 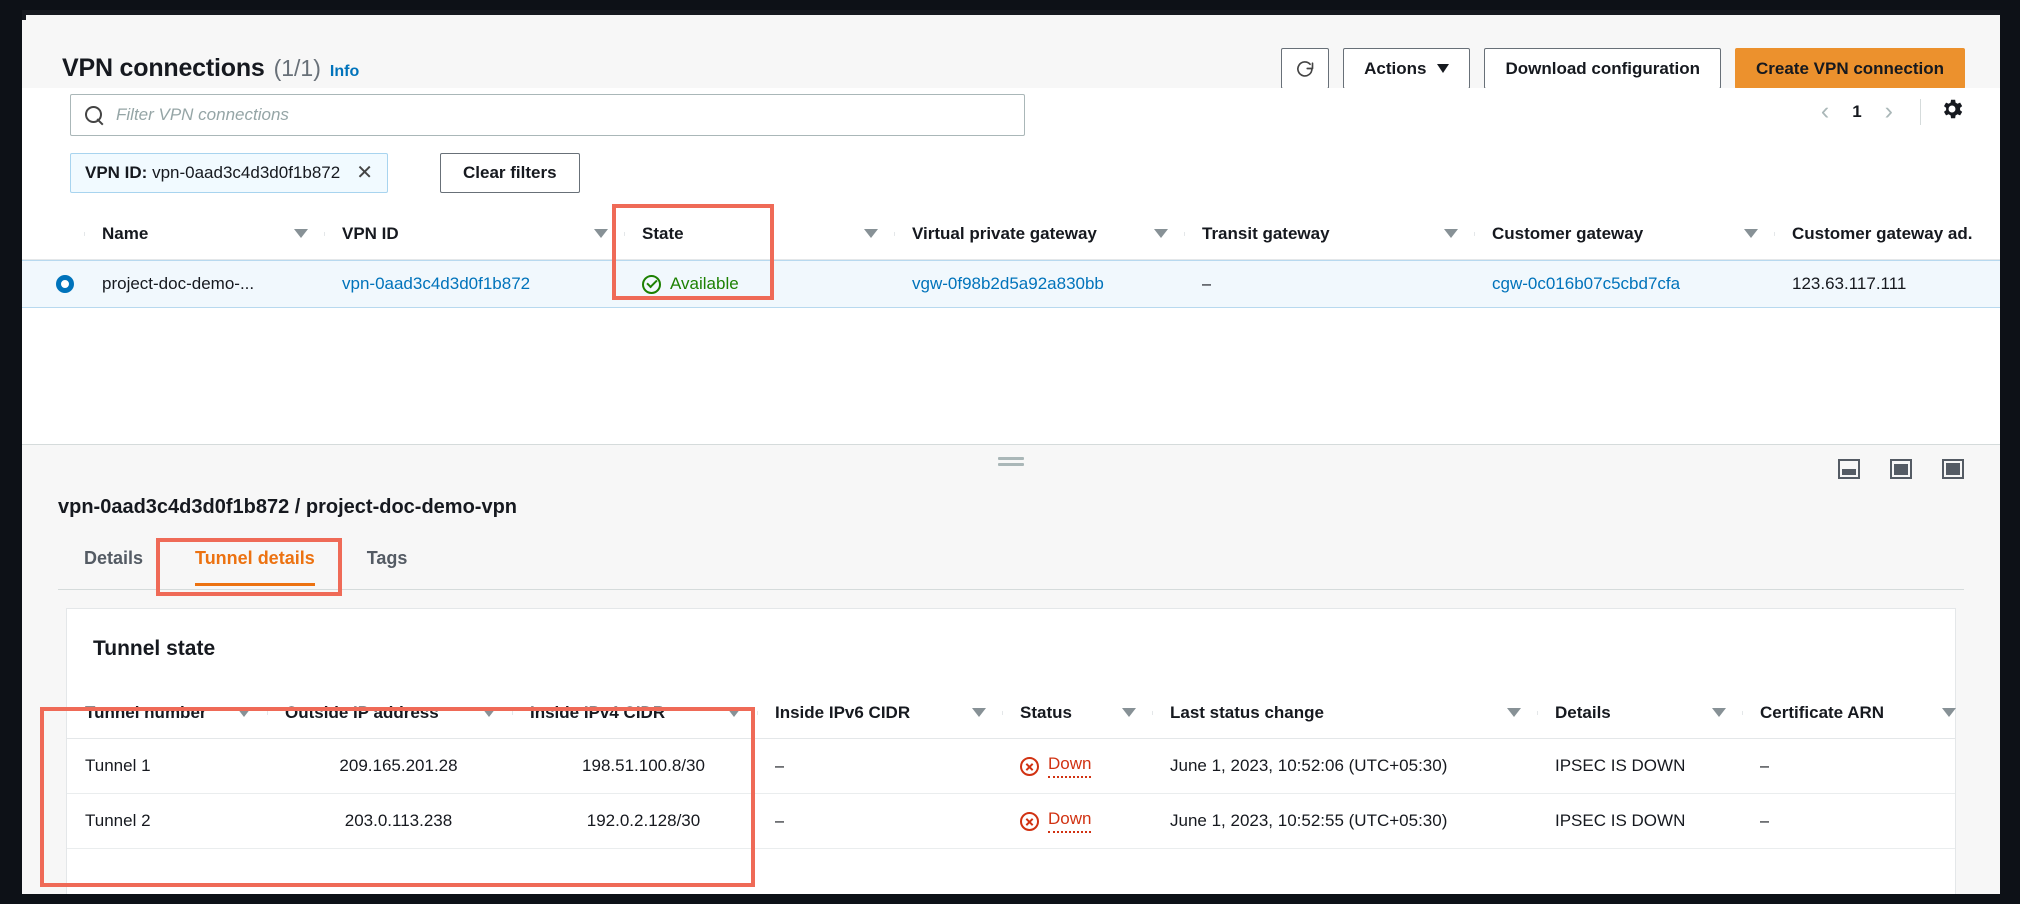 What do you see at coordinates (1857, 713) in the screenshot?
I see `column-header-certificate-arn: Certificate ARN` at bounding box center [1857, 713].